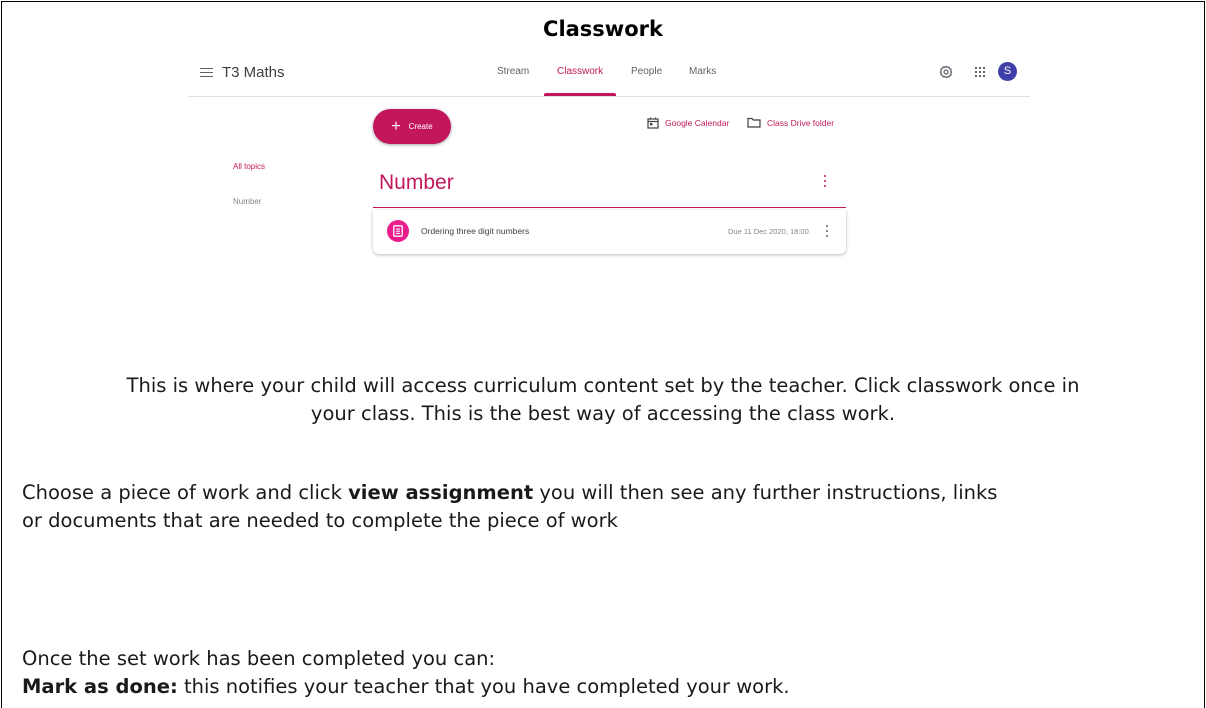 This screenshot has height=708, width=1206. What do you see at coordinates (603, 80) in the screenshot?
I see `tab-bar: Stream Classwork People Marks` at bounding box center [603, 80].